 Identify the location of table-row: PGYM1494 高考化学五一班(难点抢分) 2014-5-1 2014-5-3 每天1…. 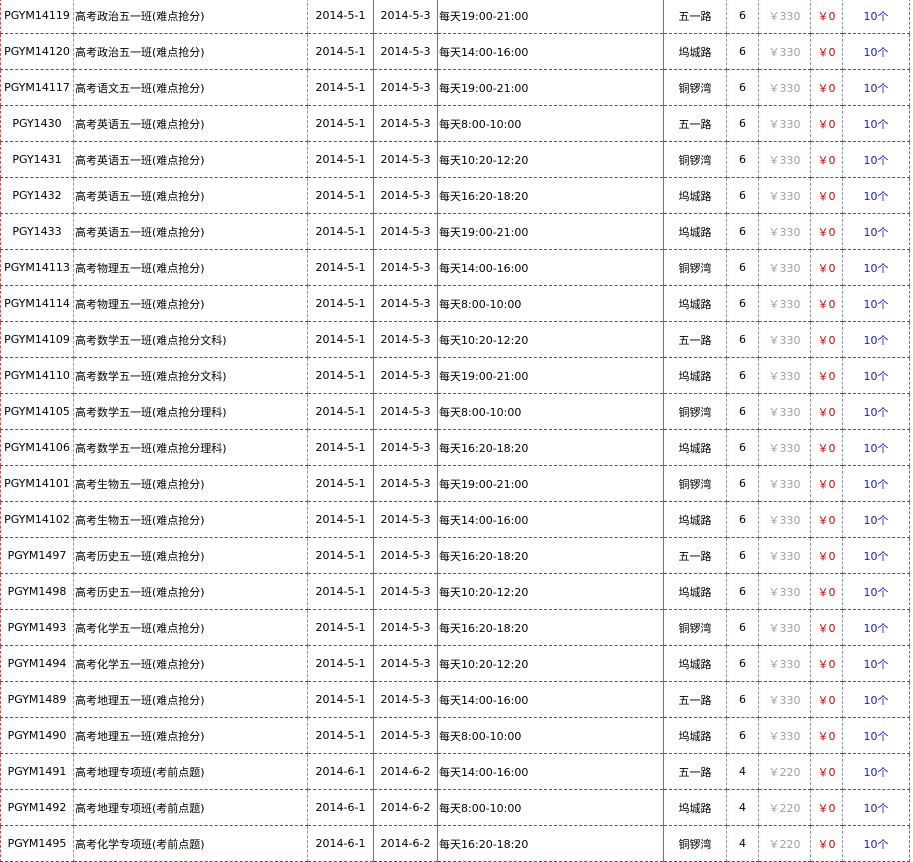
(455, 663).